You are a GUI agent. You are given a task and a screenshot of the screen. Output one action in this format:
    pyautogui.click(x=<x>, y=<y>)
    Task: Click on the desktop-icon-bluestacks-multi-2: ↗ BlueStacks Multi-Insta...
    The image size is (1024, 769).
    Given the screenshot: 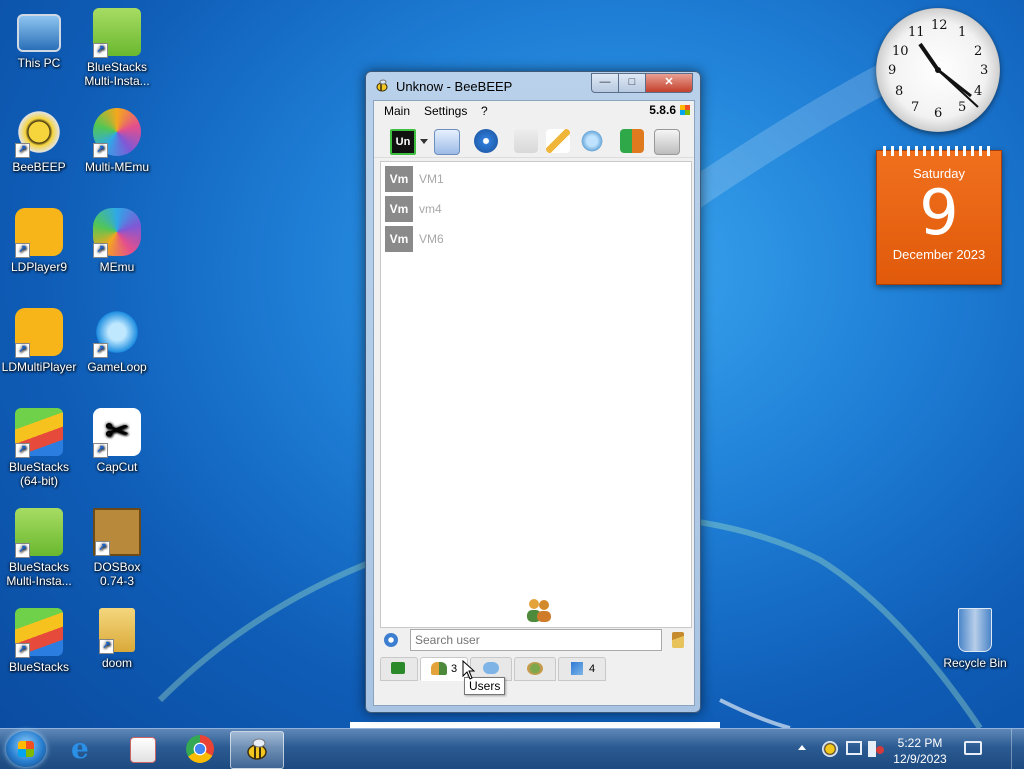 What is the action you would take?
    pyautogui.click(x=39, y=548)
    